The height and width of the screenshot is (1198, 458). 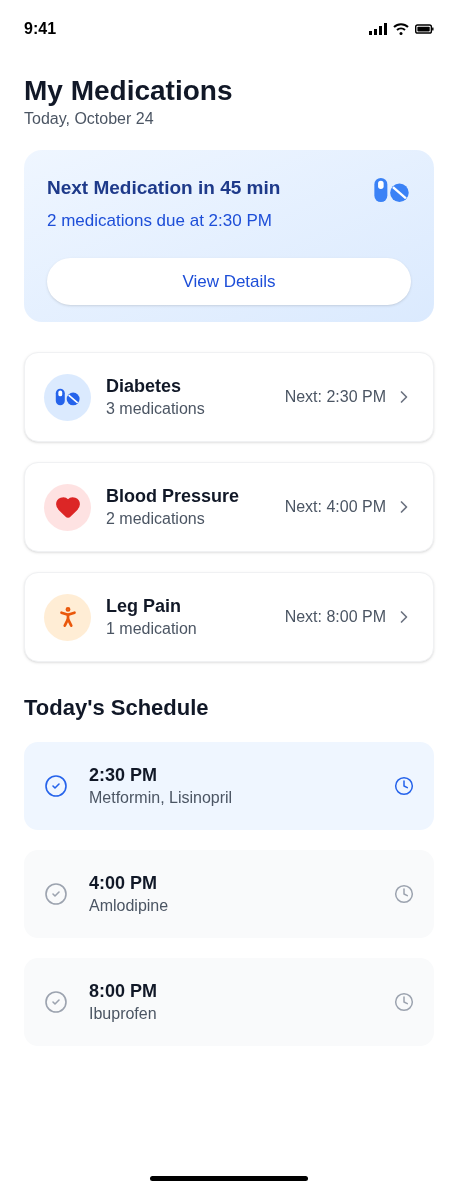 I want to click on signal-icon, so click(x=378, y=29).